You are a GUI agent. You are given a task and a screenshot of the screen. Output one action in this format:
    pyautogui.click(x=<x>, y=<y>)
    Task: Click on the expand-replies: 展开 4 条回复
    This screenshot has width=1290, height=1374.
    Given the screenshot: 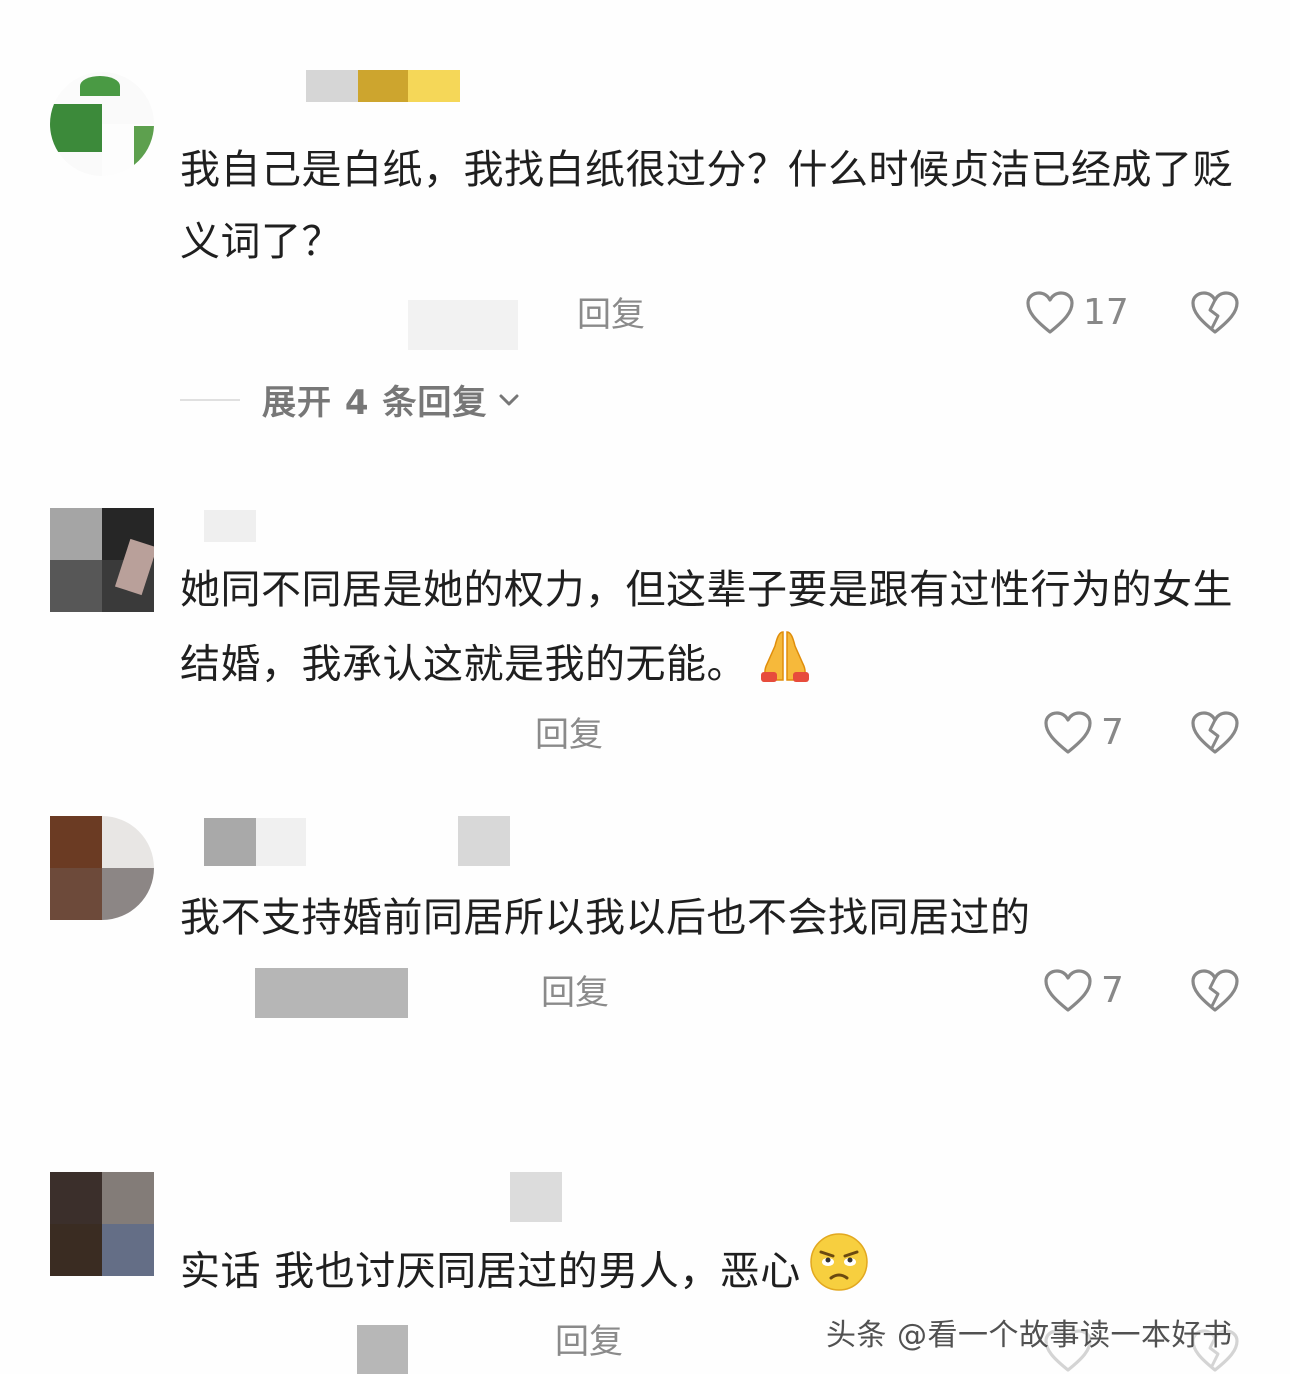 What is the action you would take?
    pyautogui.click(x=351, y=399)
    